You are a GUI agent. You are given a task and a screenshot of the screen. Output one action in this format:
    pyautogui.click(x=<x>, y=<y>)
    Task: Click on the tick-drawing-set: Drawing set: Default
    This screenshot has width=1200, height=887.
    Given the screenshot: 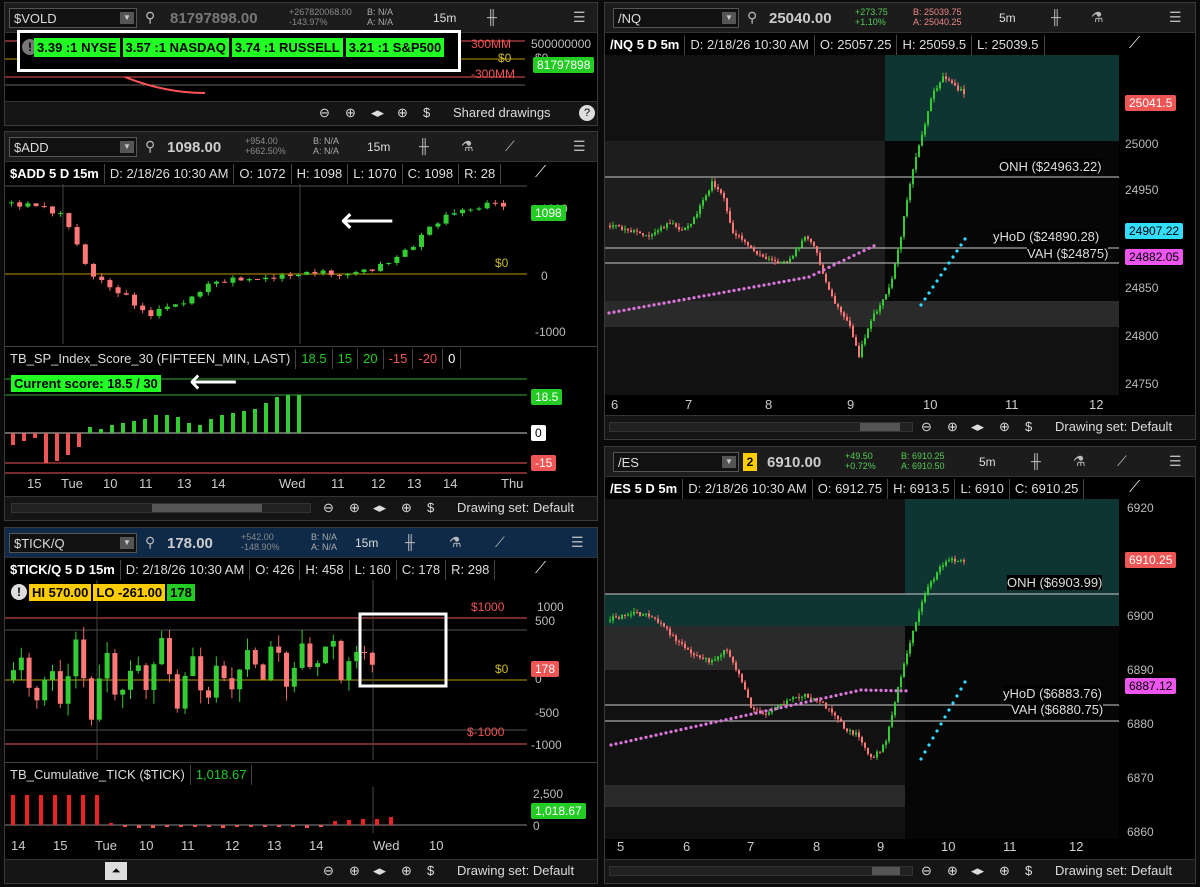 What is the action you would take?
    pyautogui.click(x=515, y=871)
    